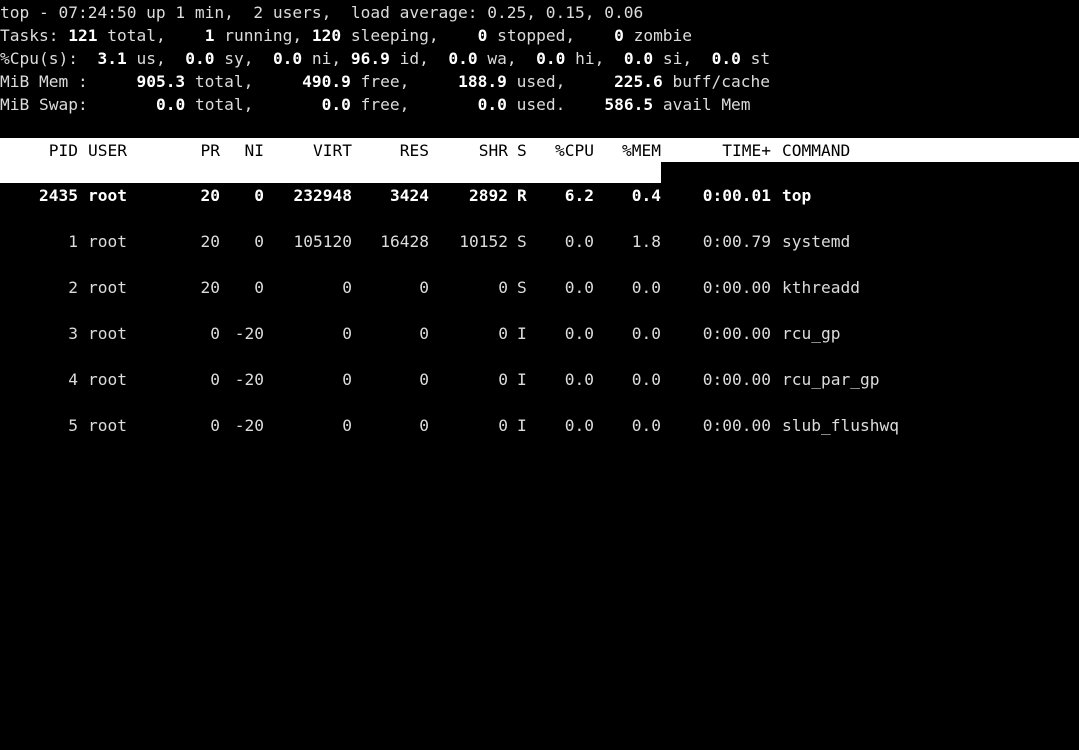 The width and height of the screenshot is (1079, 750). I want to click on mem-total-label: total,, so click(219, 81).